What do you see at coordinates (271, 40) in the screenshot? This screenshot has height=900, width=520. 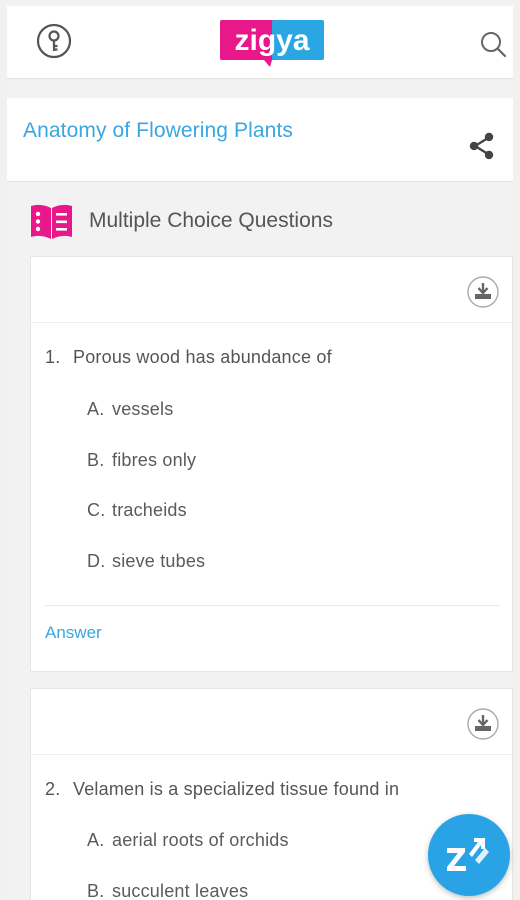 I see `logo-text: zigya` at bounding box center [271, 40].